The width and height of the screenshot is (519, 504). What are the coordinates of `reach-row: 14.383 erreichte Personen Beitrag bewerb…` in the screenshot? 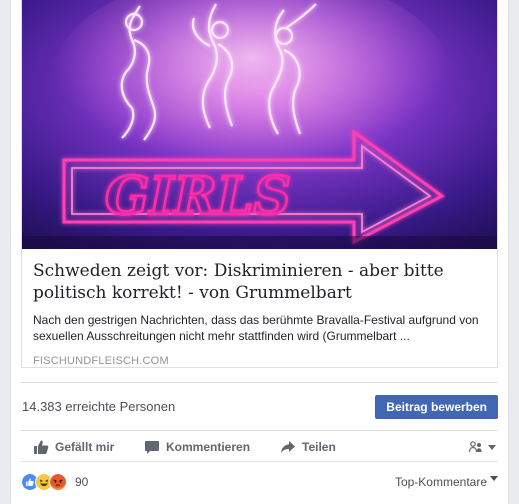 It's located at (259, 406).